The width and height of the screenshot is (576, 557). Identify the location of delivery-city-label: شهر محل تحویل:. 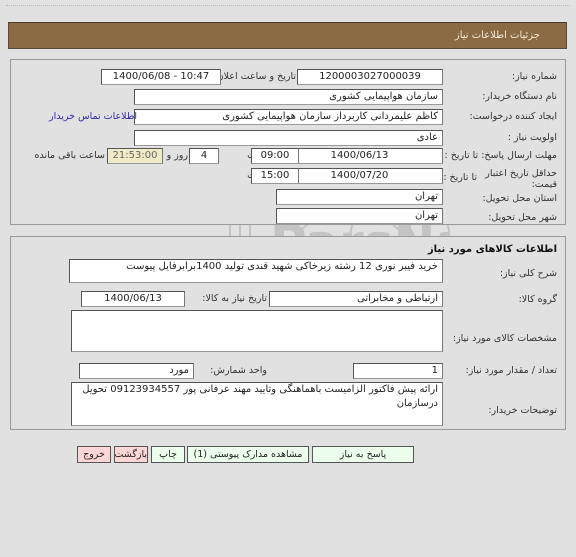
(522, 217).